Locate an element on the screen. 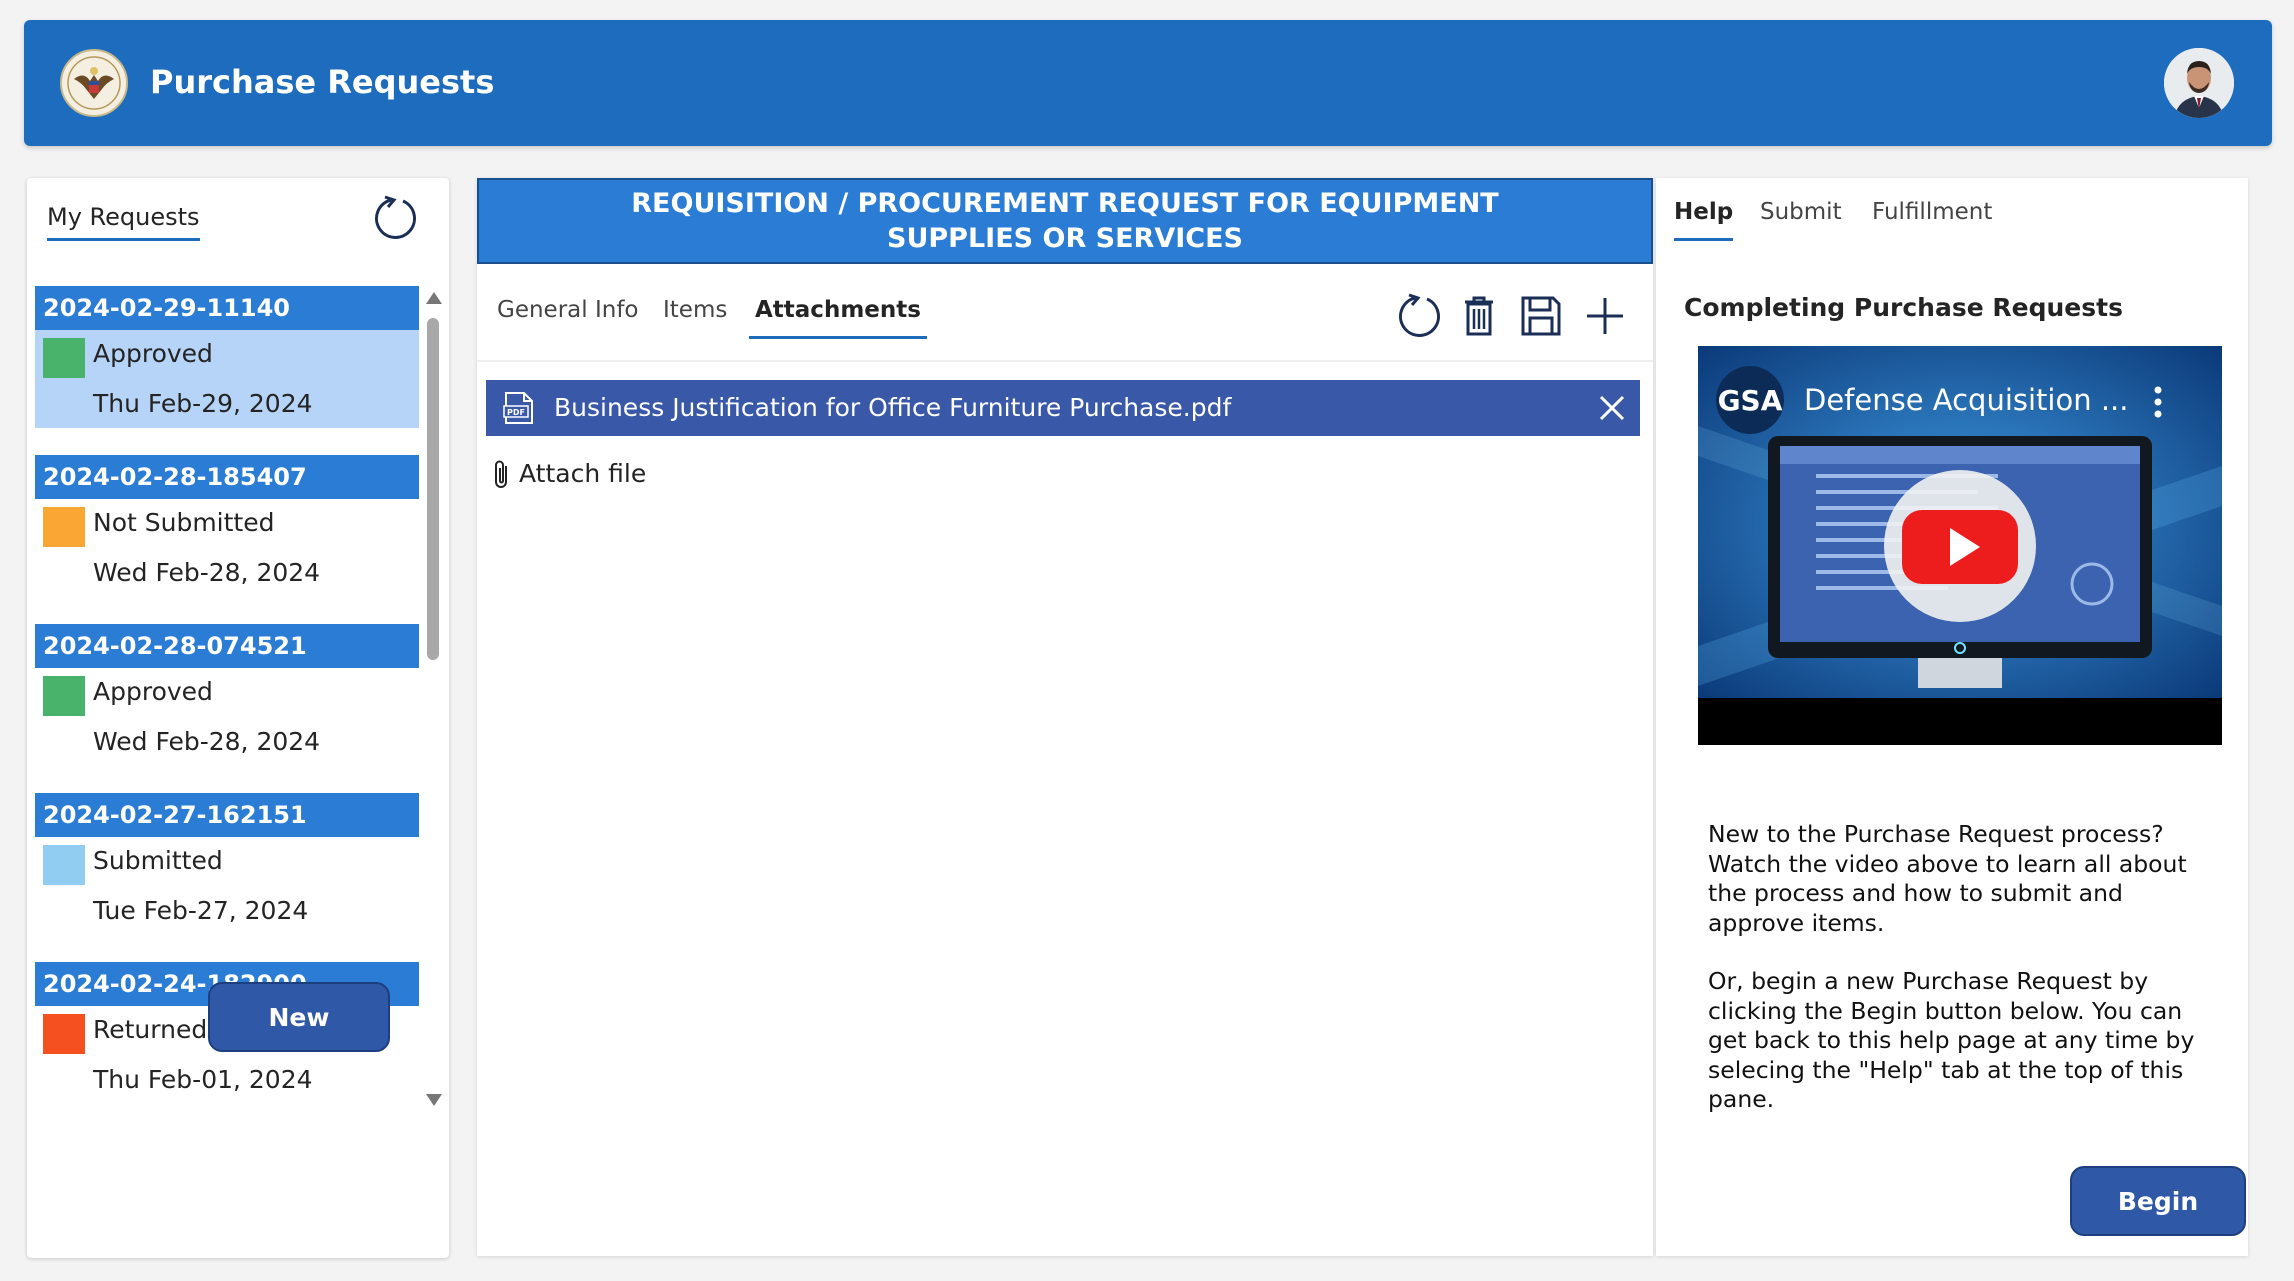 This screenshot has height=1281, width=2294. add-icon is located at coordinates (1605, 316).